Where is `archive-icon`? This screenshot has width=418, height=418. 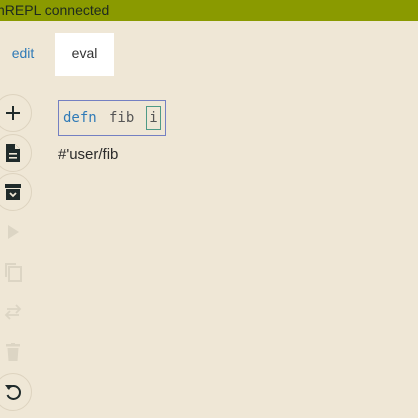 archive-icon is located at coordinates (13, 192).